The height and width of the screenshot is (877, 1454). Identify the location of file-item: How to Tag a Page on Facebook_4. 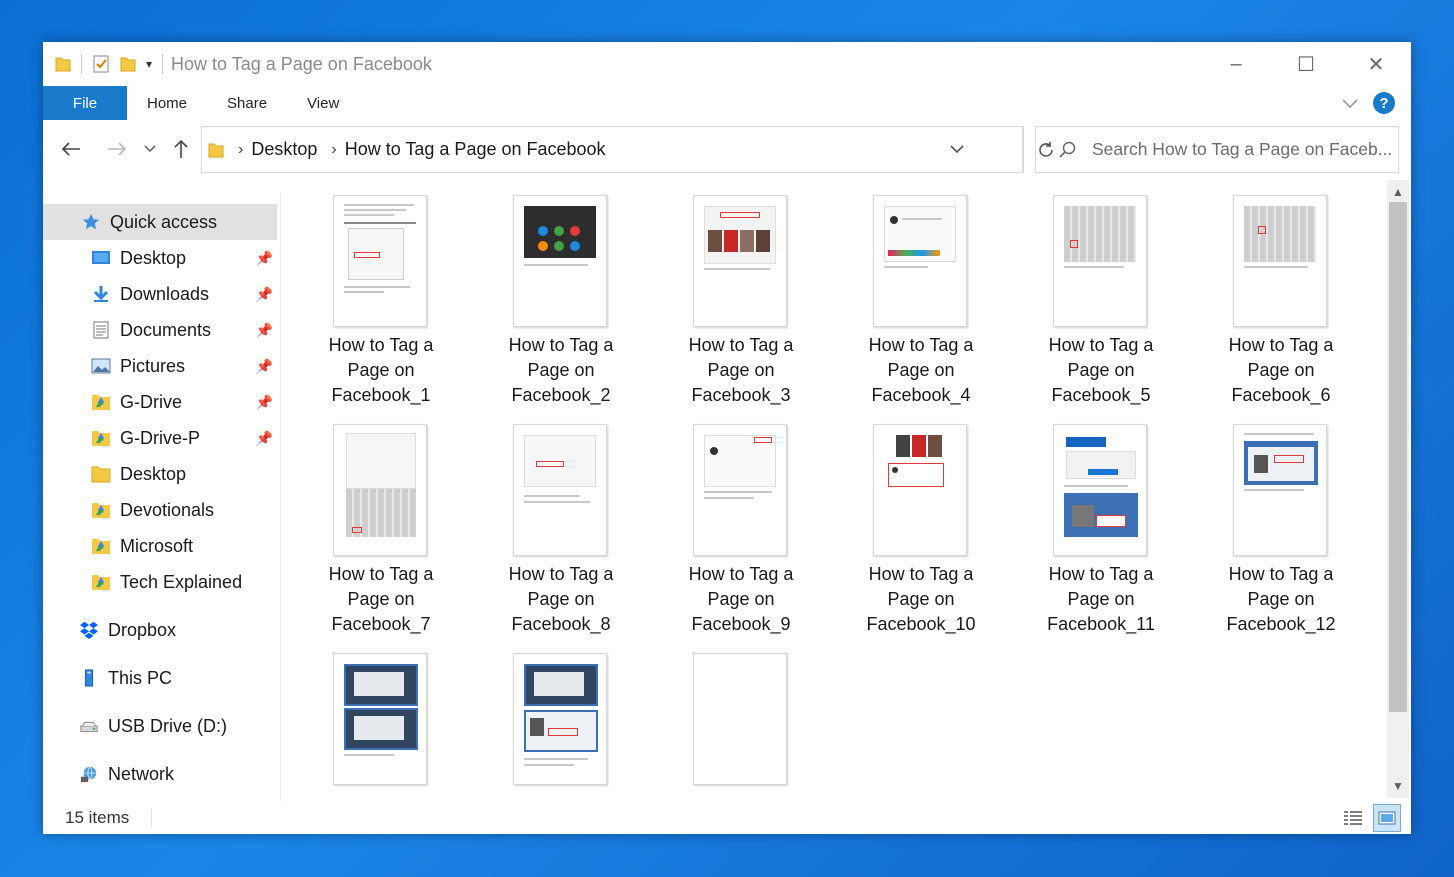
(897, 293).